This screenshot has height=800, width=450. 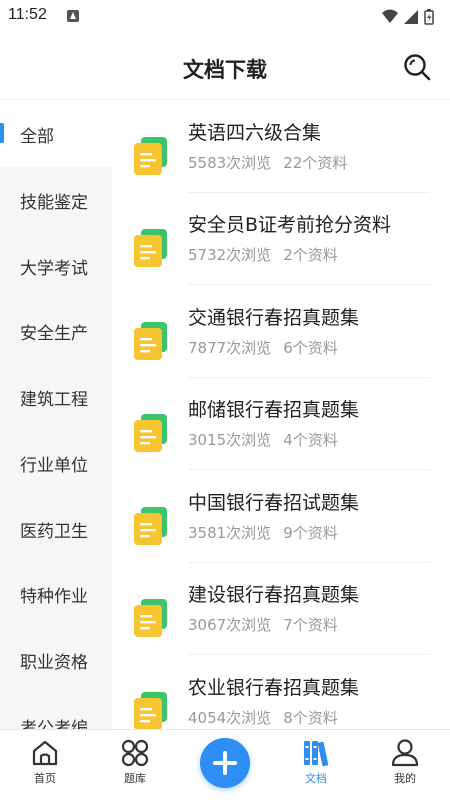 What do you see at coordinates (281, 609) in the screenshot?
I see `list-item: 建设银行春招真题集 3067次浏览 7个资料` at bounding box center [281, 609].